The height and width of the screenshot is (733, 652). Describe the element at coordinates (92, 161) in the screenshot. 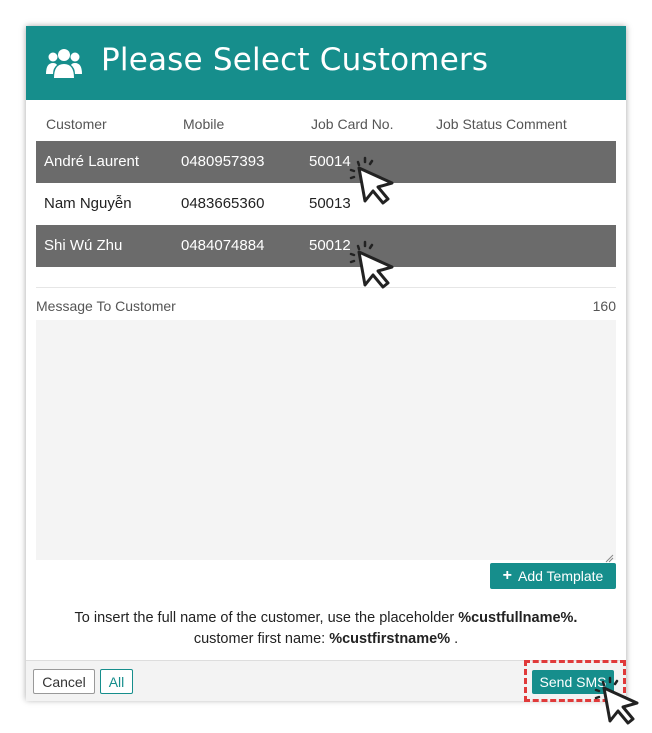

I see `customer-cell: André Laurent` at that location.